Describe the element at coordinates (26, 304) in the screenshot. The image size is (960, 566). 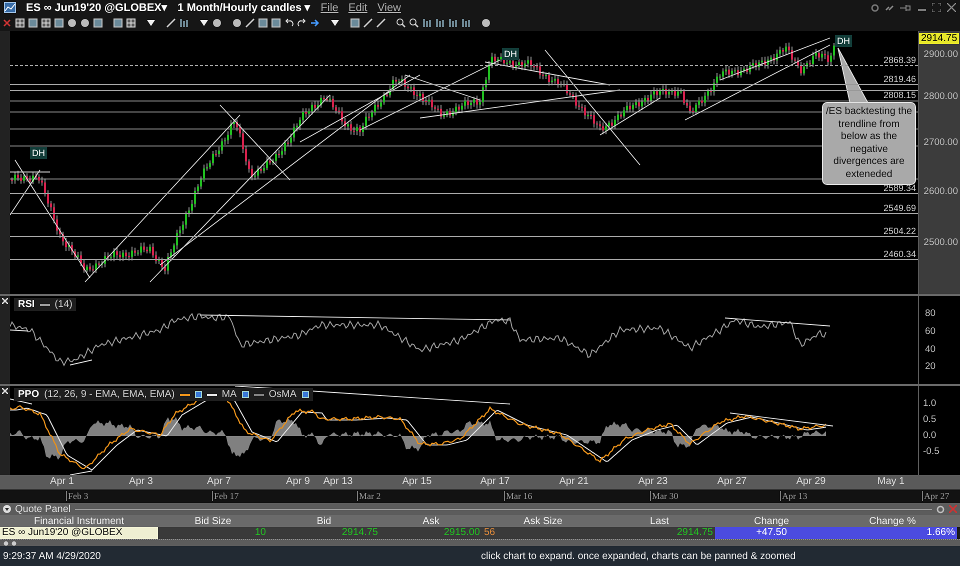
I see `indicator-name: RSI` at that location.